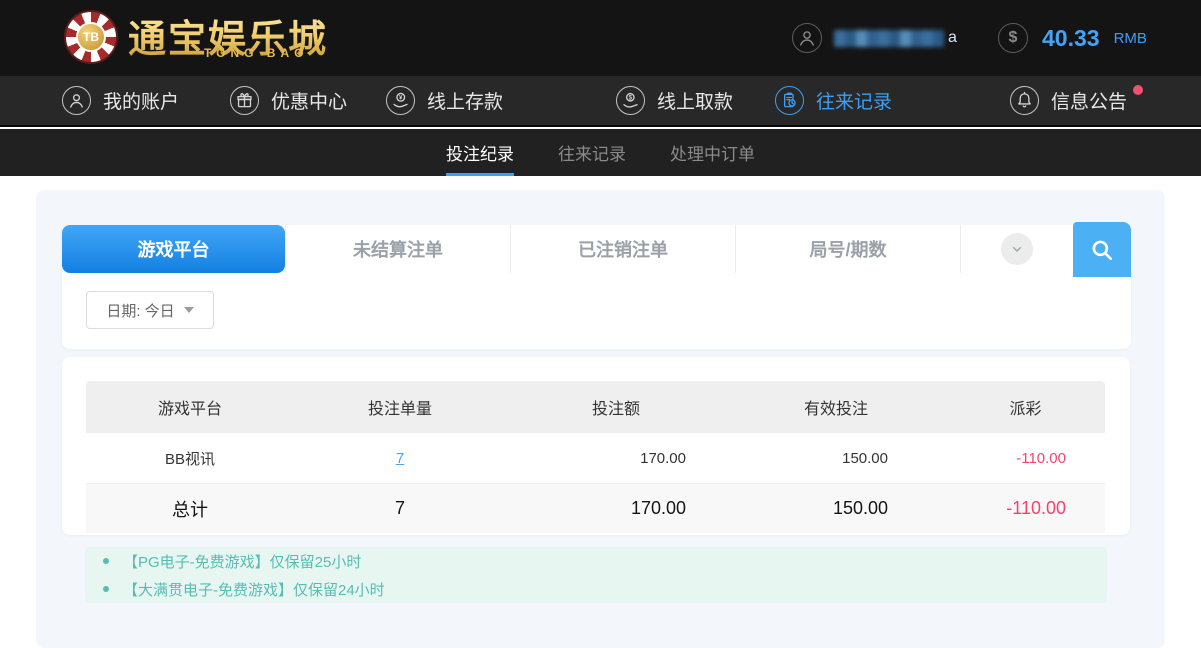 Image resolution: width=1201 pixels, height=648 pixels. Describe the element at coordinates (596, 589) in the screenshot. I see `notice-line: 【大满贯电子-免费游戏】仅保留24小时` at that location.